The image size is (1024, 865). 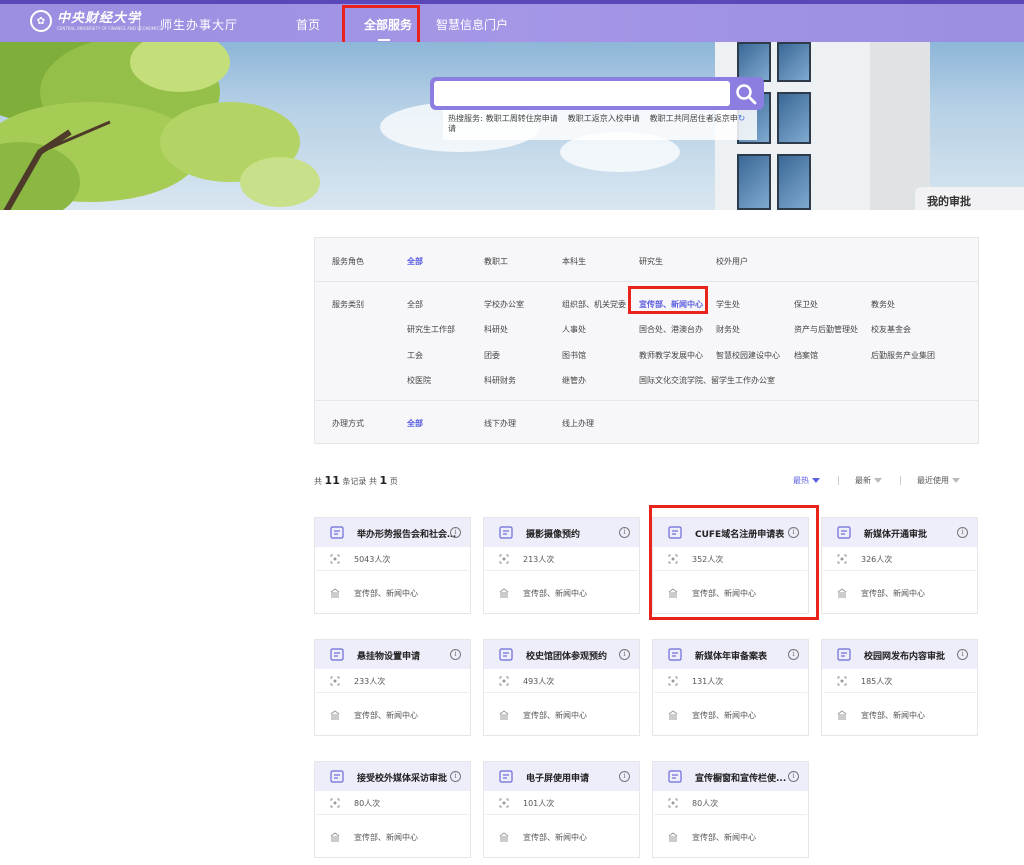 What do you see at coordinates (883, 304) in the screenshot?
I see `filter-option: 教务处` at bounding box center [883, 304].